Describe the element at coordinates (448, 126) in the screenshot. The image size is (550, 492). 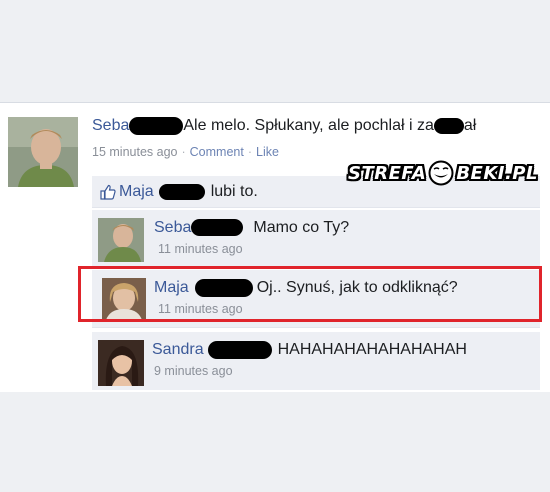
I see `redacted-word` at that location.